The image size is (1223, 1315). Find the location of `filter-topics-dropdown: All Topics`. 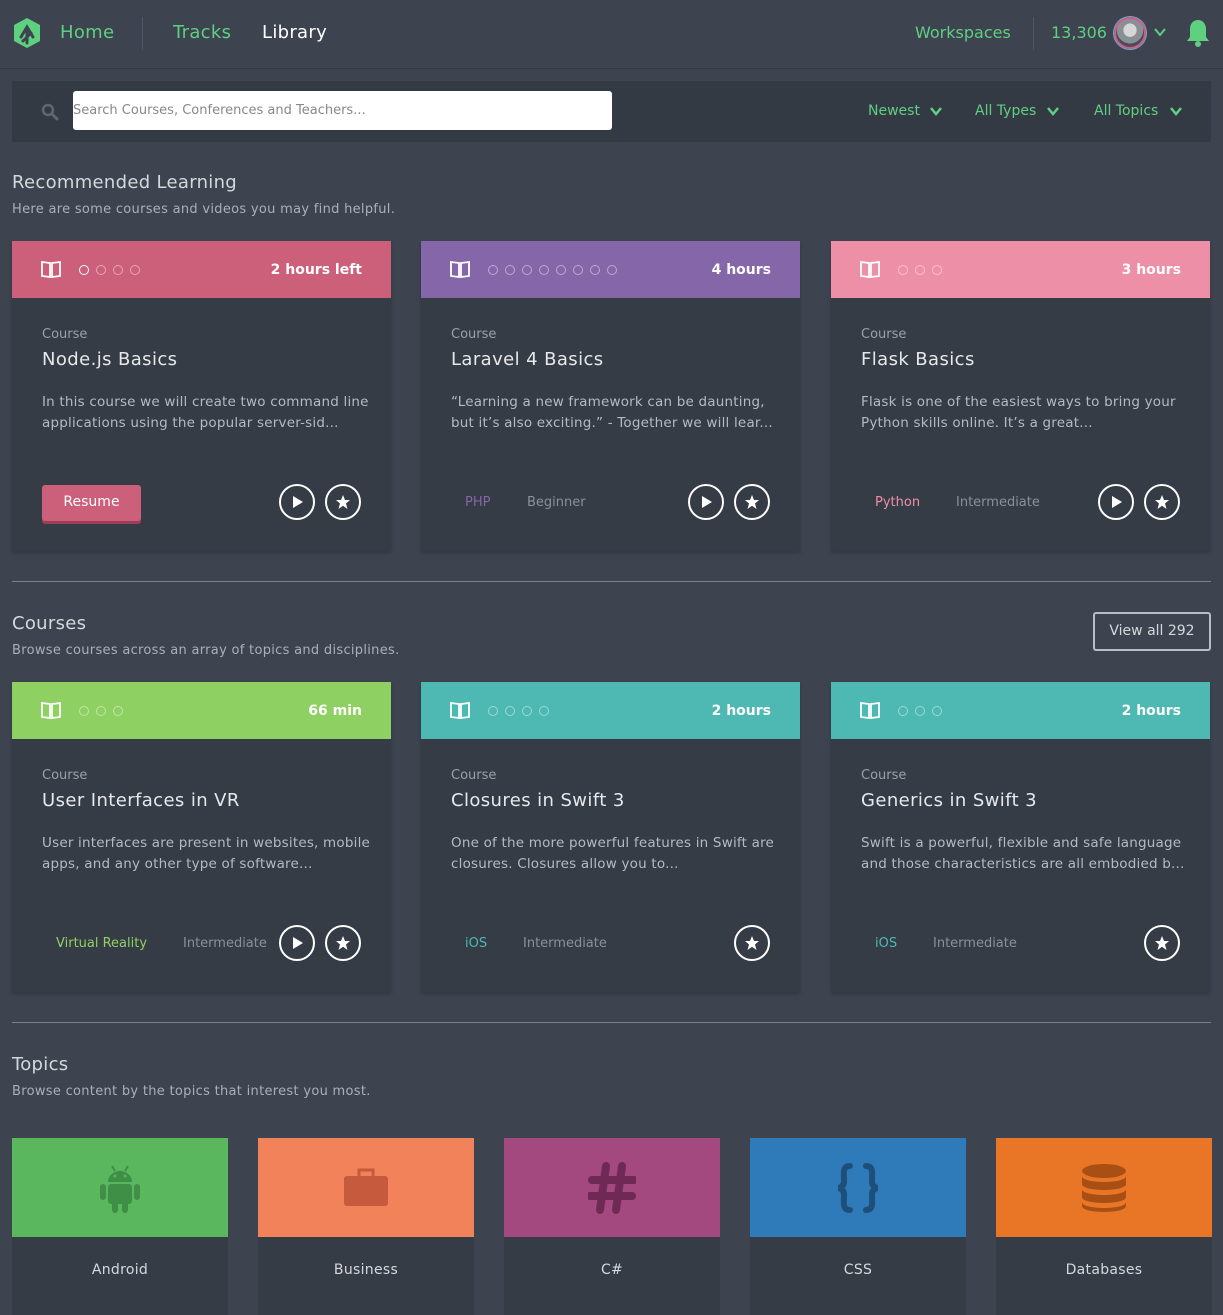

filter-topics-dropdown: All Topics is located at coordinates (1144, 111).